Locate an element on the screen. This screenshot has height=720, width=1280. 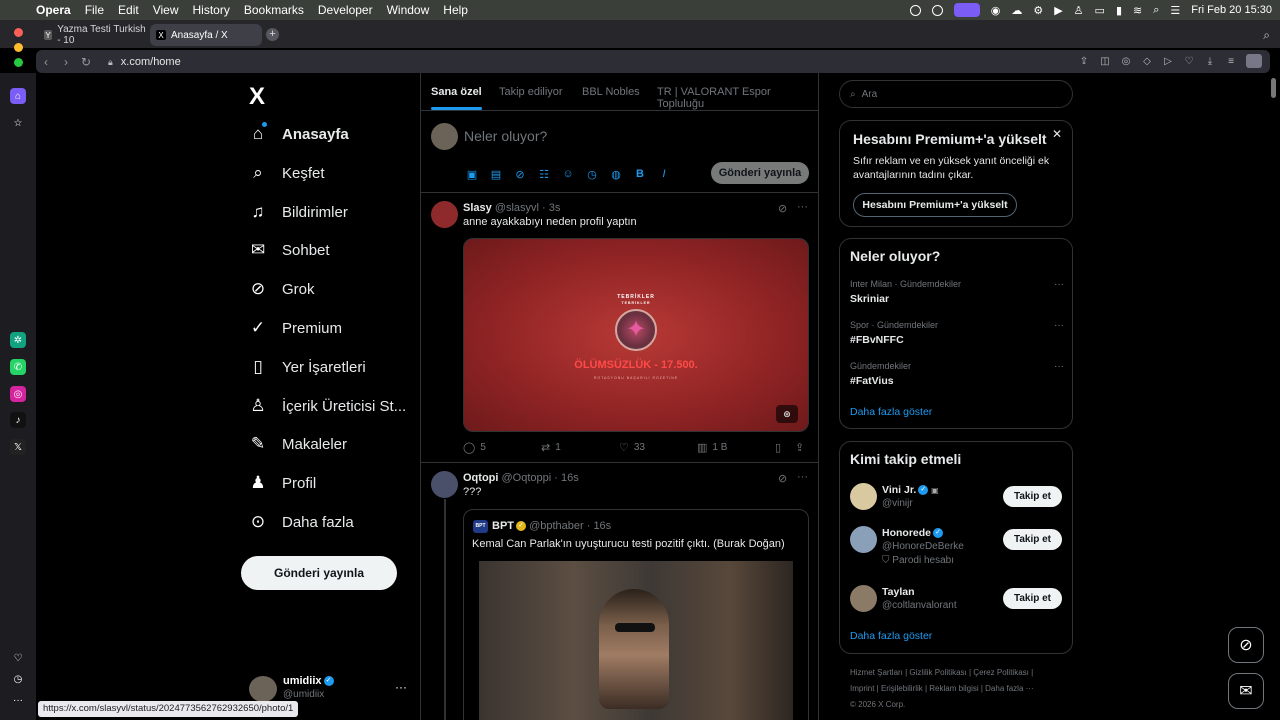
grok-fab-button: ⊘ is located at coordinates (1246, 645).